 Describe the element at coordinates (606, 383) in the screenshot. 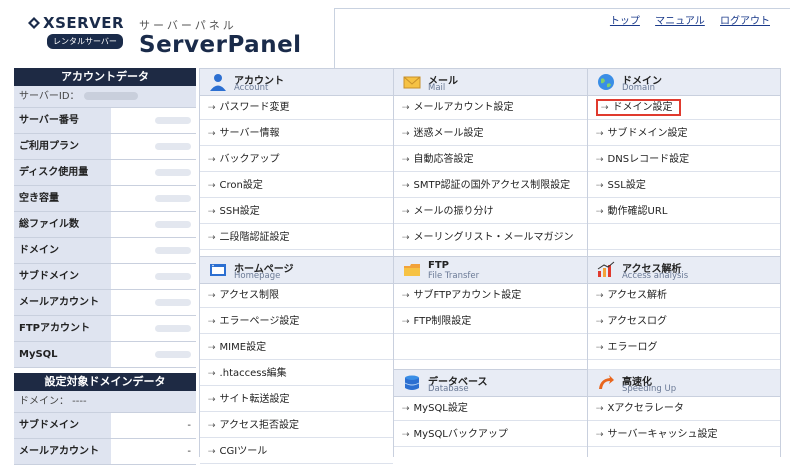

I see `speedup-icon` at that location.